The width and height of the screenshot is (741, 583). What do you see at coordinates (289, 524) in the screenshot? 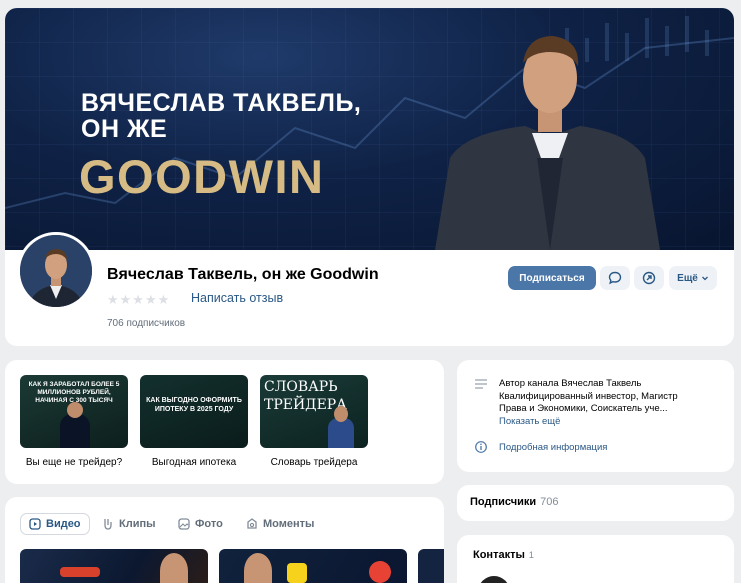
I see `tab-label: Моменты` at bounding box center [289, 524].